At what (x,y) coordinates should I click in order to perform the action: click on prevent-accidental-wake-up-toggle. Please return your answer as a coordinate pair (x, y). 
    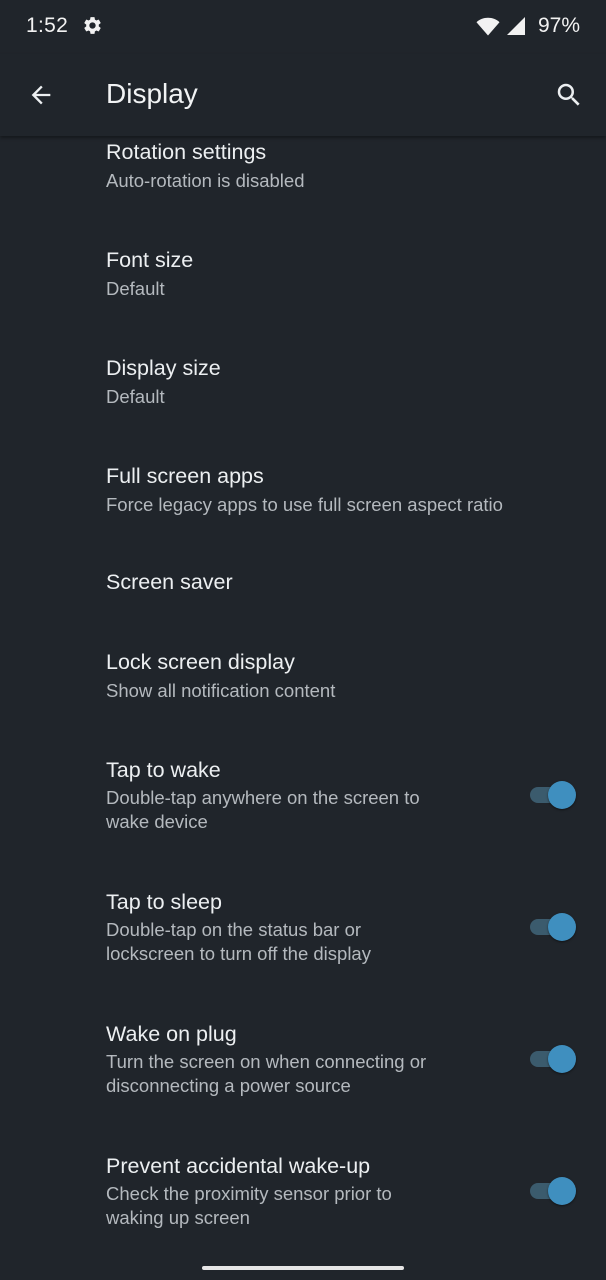
    Looking at the image, I should click on (554, 1190).